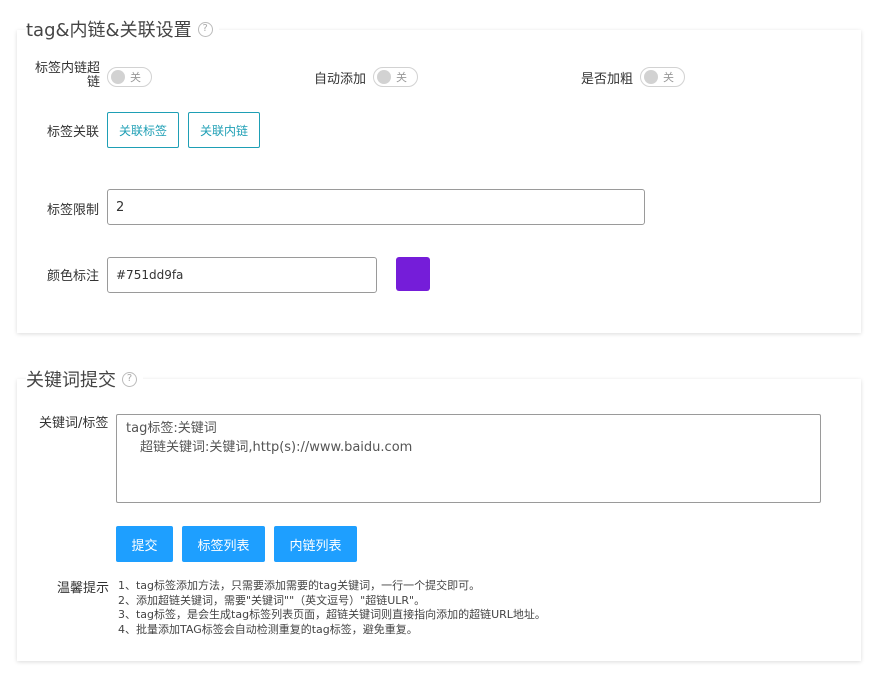  I want to click on keyword-section-title: 关键词提交 ?, so click(84, 379).